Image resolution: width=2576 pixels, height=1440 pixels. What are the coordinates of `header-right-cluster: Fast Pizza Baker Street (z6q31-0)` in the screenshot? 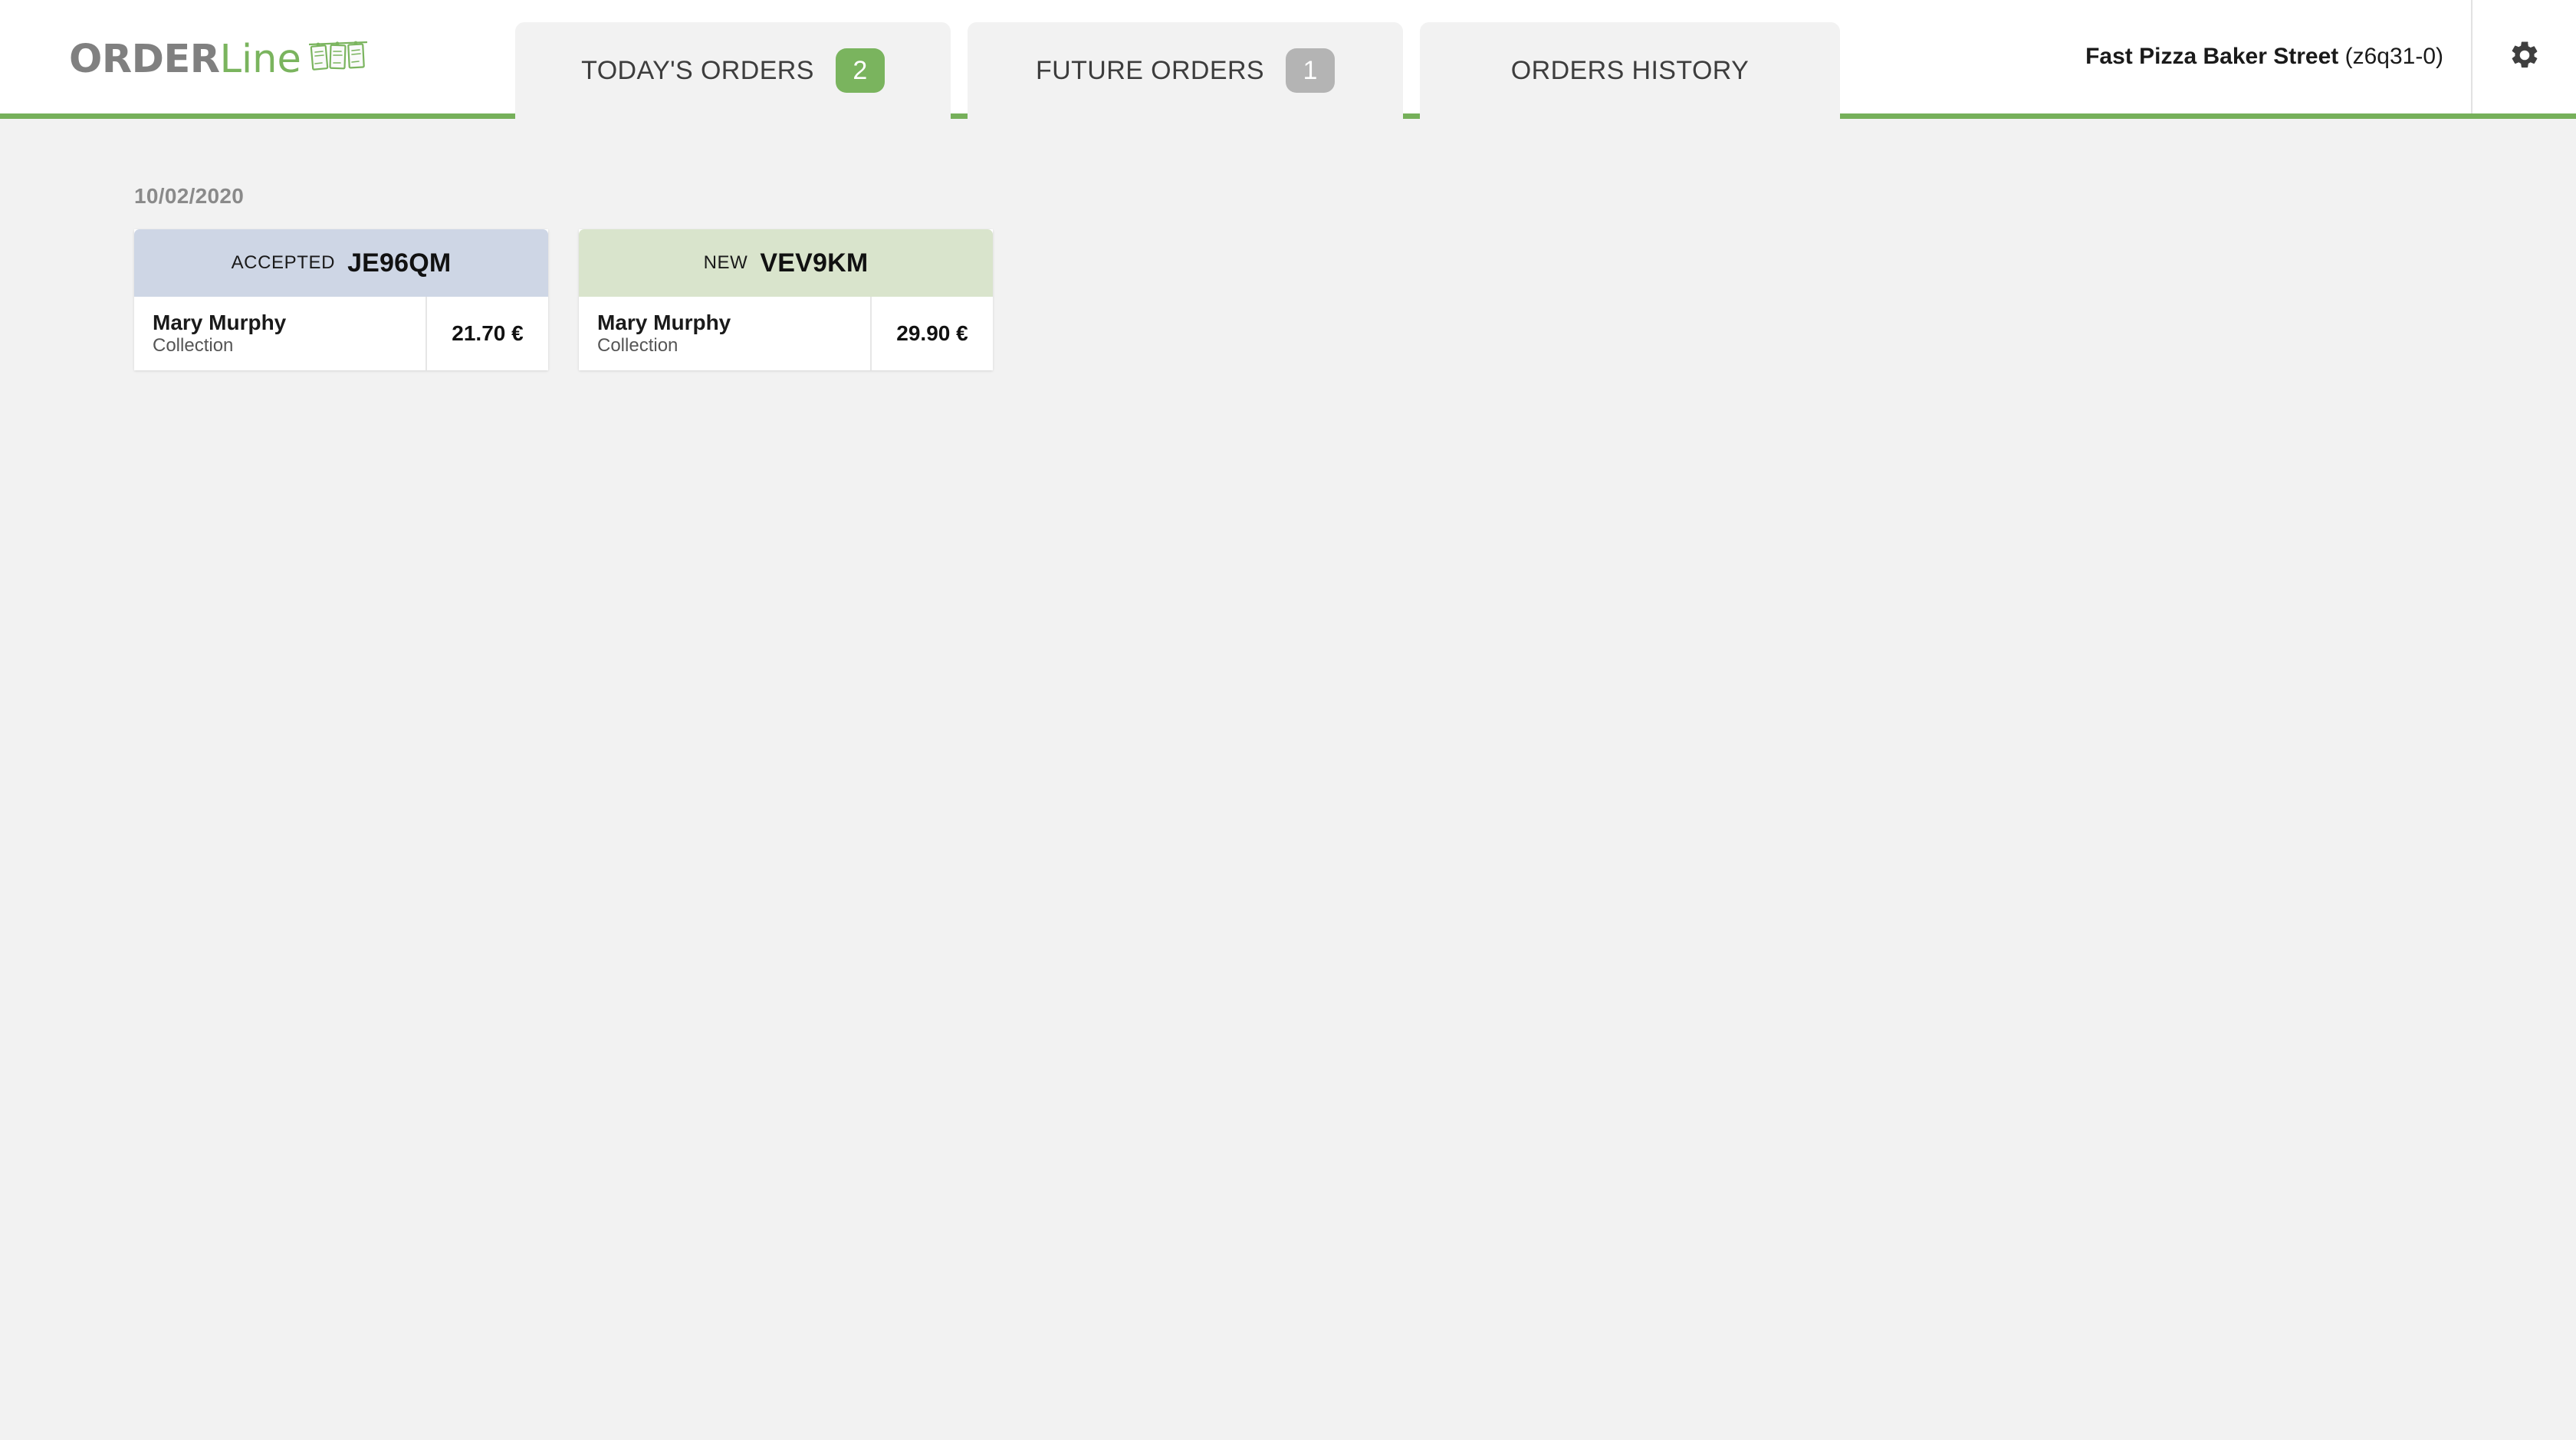 It's located at (2330, 56).